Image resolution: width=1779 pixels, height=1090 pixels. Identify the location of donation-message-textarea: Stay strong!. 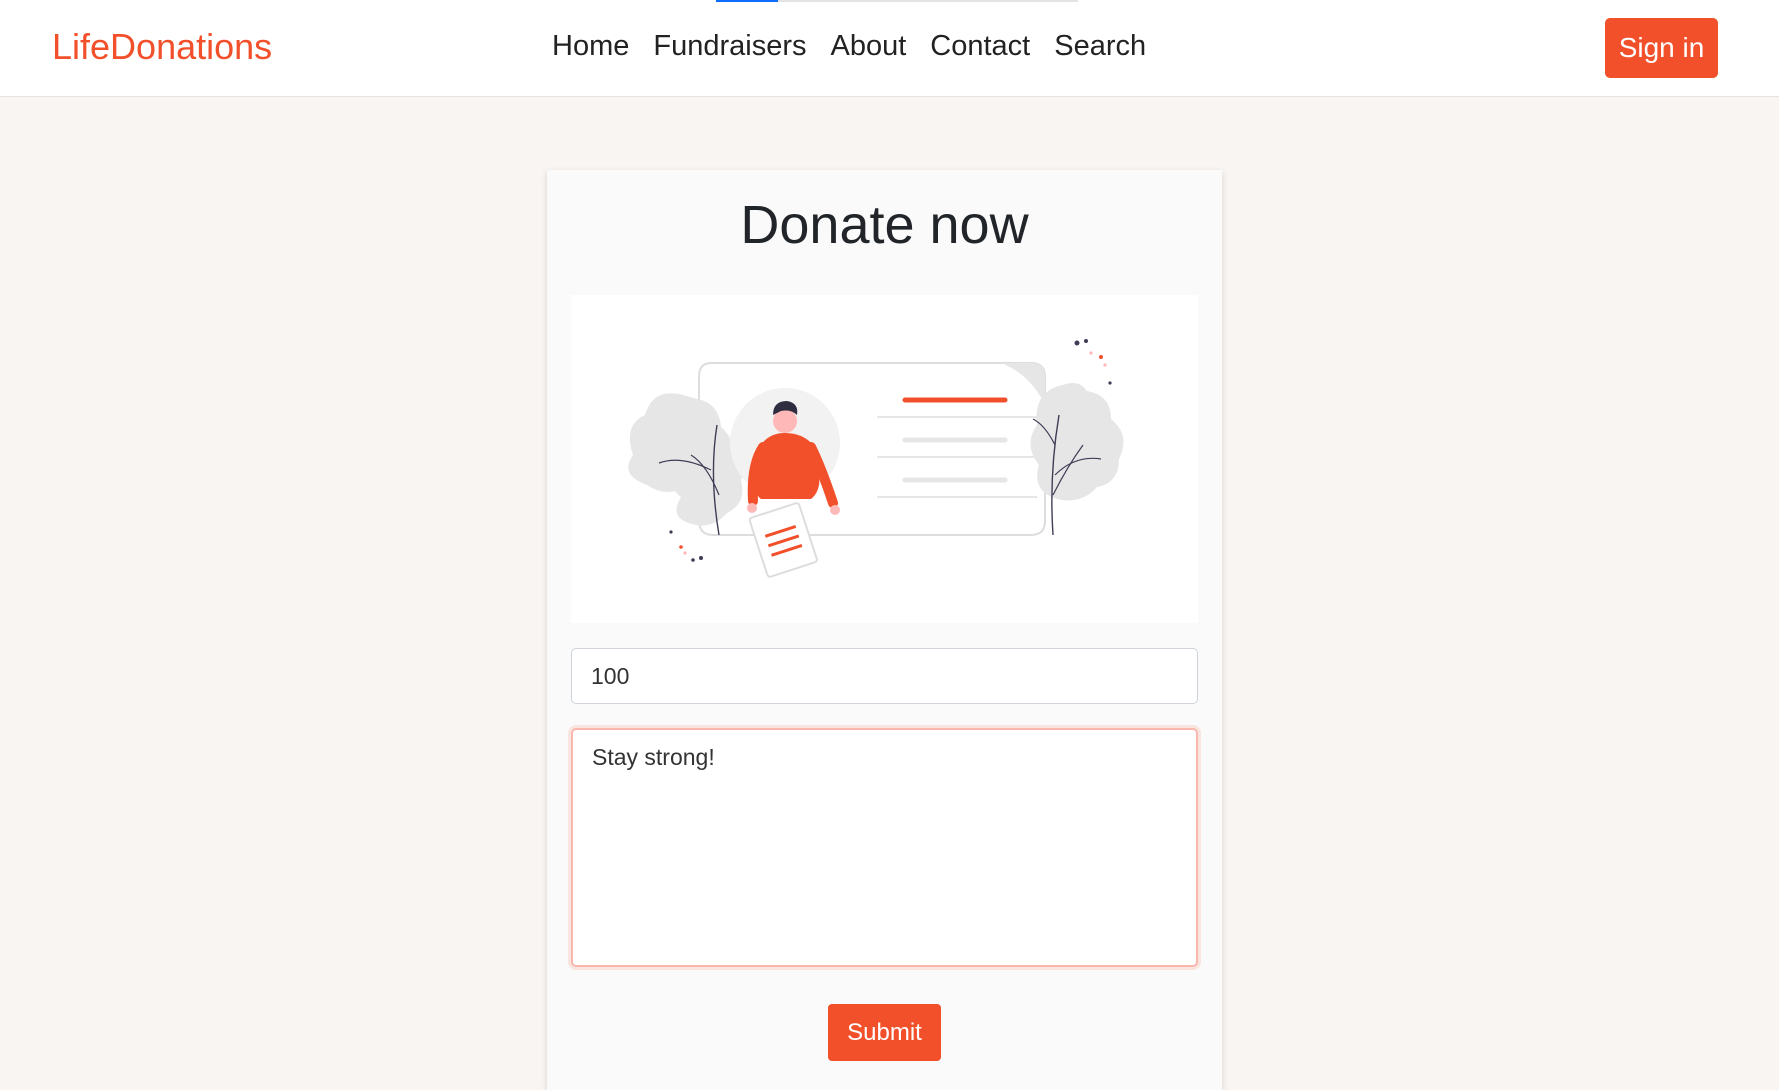
(884, 847).